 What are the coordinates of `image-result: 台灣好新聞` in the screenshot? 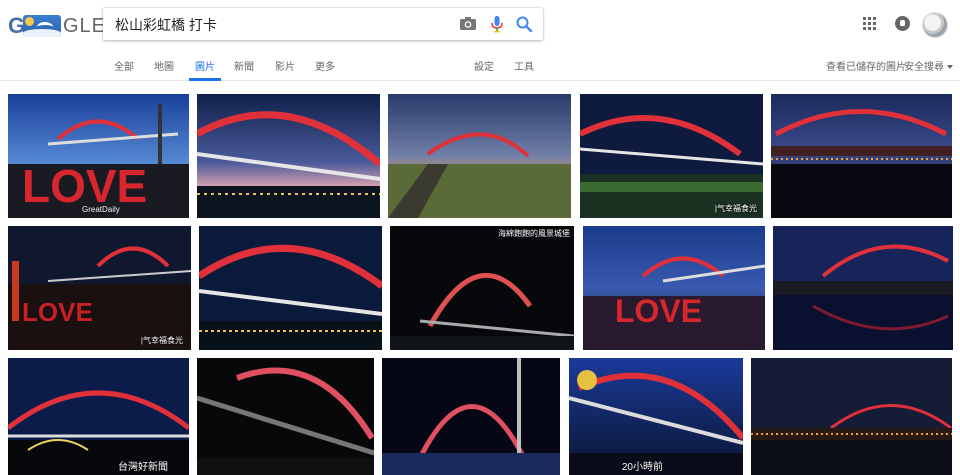 It's located at (98, 416).